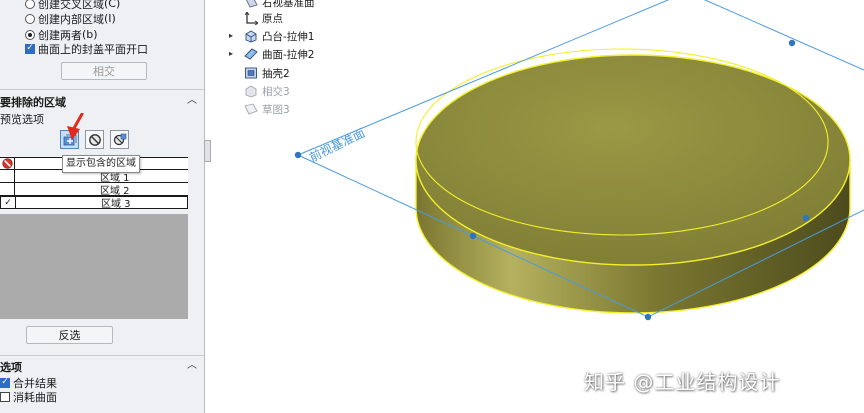 This screenshot has height=413, width=864. What do you see at coordinates (682, 382) in the screenshot?
I see `watermark-text: 知乎 @工业结构设计` at bounding box center [682, 382].